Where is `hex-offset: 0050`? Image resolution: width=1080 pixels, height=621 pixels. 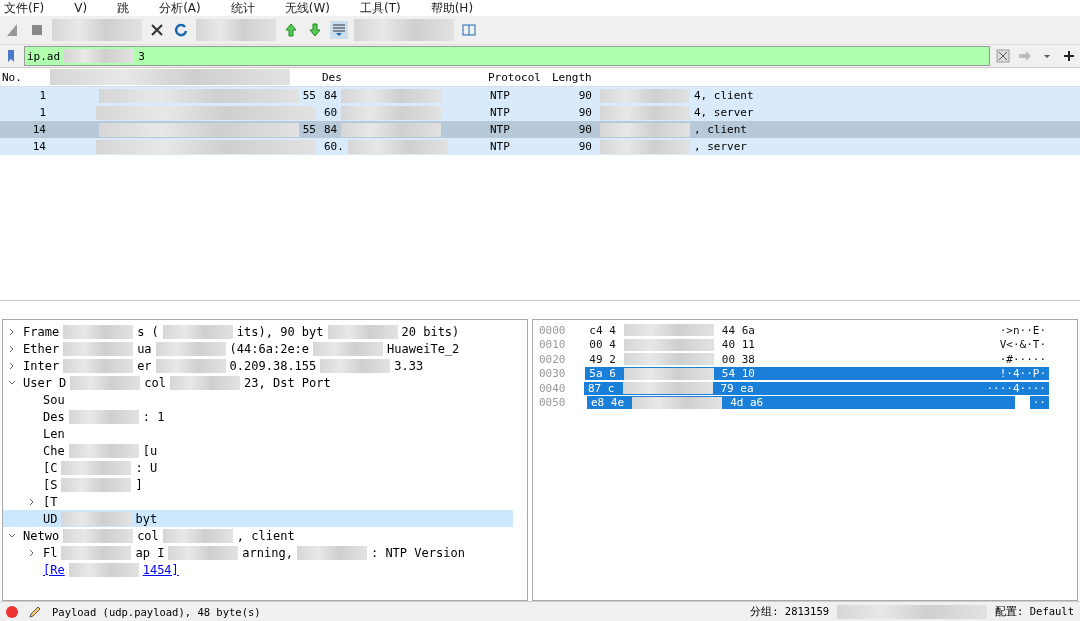
hex-offset: 0050 is located at coordinates (552, 403).